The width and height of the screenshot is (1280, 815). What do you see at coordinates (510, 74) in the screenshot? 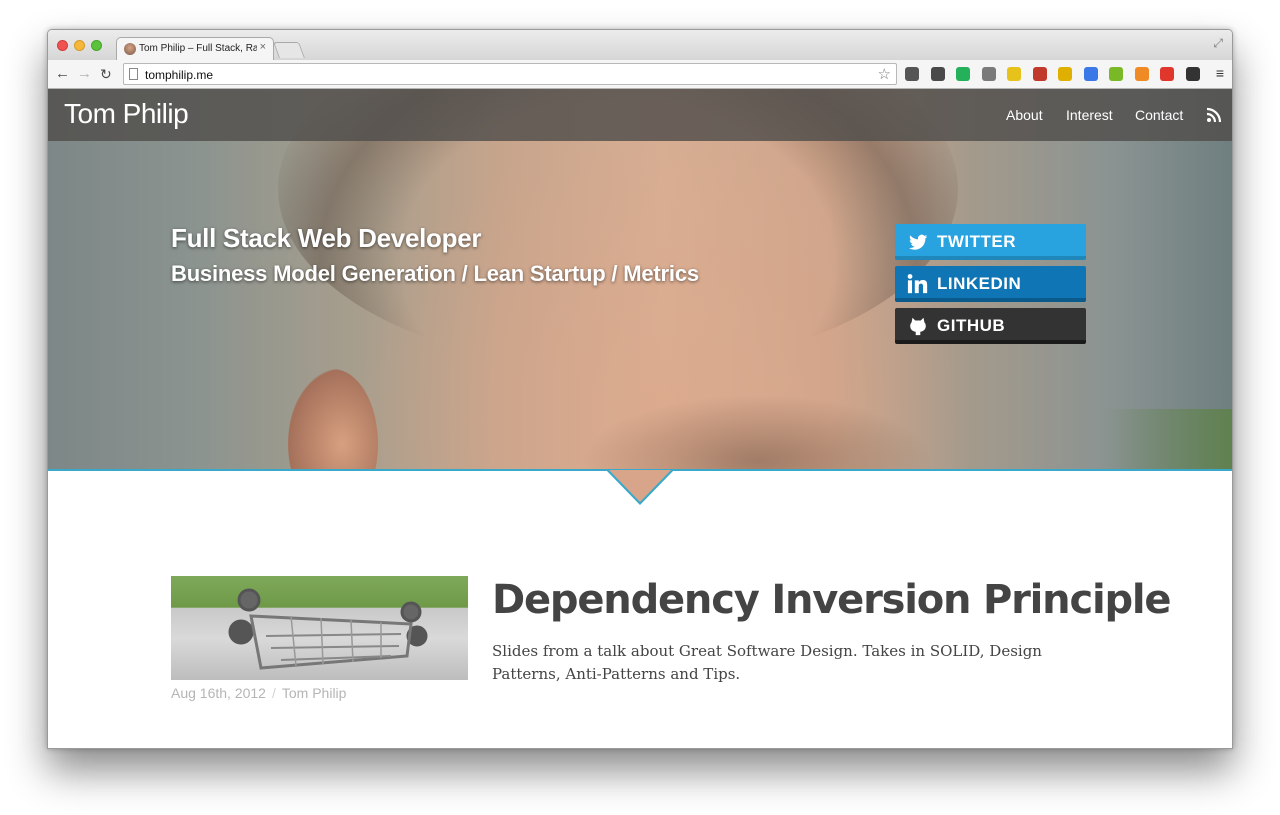
I see `address-bar: tomphilip.me ☆` at bounding box center [510, 74].